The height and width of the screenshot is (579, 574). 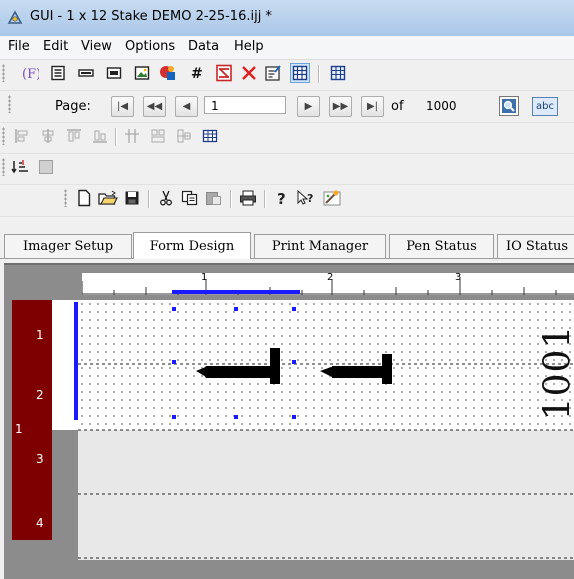 I want to click on table-insert-icon, so click(x=210, y=136).